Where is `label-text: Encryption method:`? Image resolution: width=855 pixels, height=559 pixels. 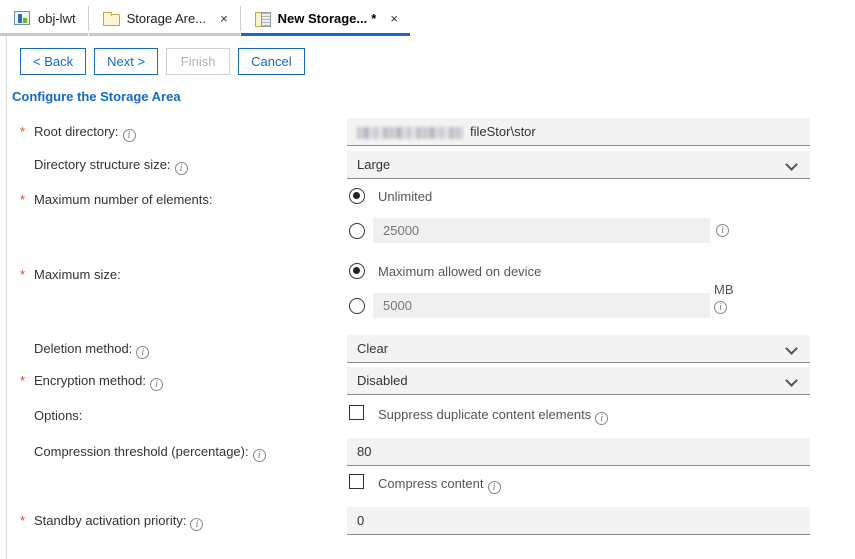
label-text: Encryption method: is located at coordinates (90, 380).